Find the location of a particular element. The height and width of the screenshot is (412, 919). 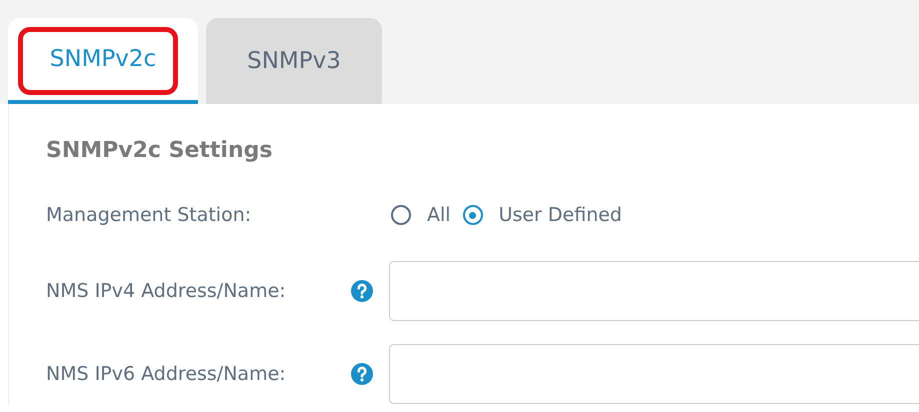

radio-label: All is located at coordinates (439, 215).